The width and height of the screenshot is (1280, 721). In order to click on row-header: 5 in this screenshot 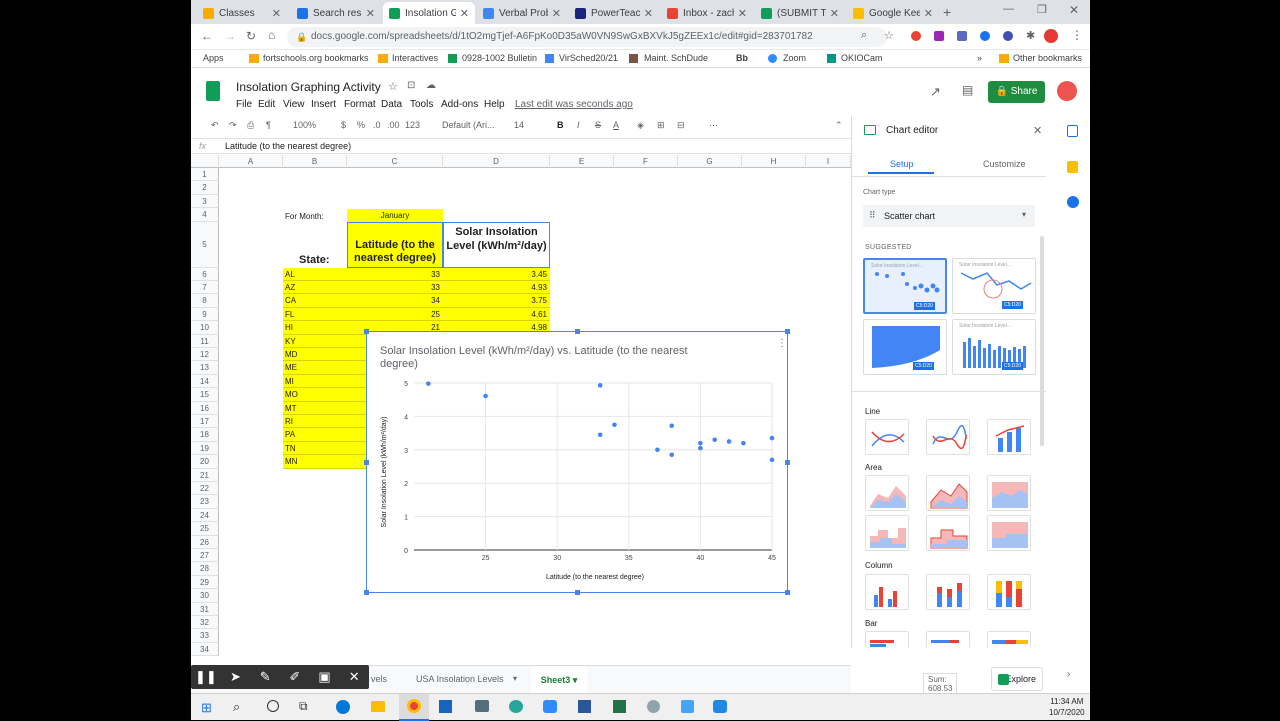, I will do `click(205, 244)`.